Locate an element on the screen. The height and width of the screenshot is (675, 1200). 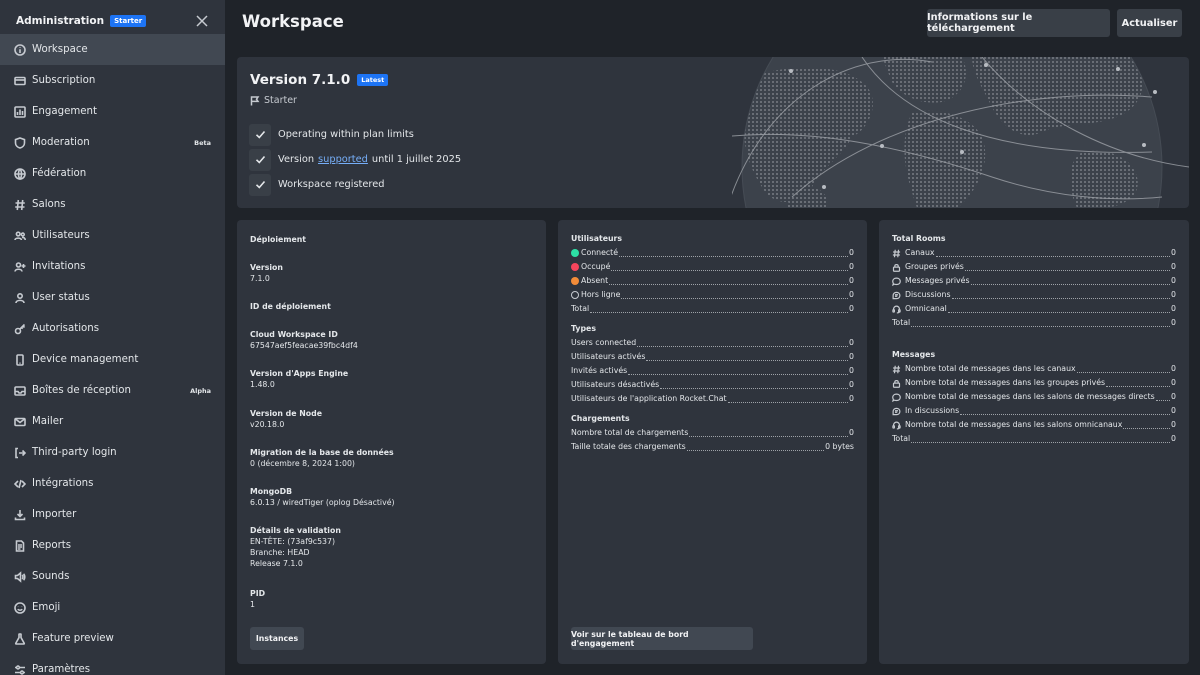
sidebar-item-integrations: Intégrations is located at coordinates (112, 483).